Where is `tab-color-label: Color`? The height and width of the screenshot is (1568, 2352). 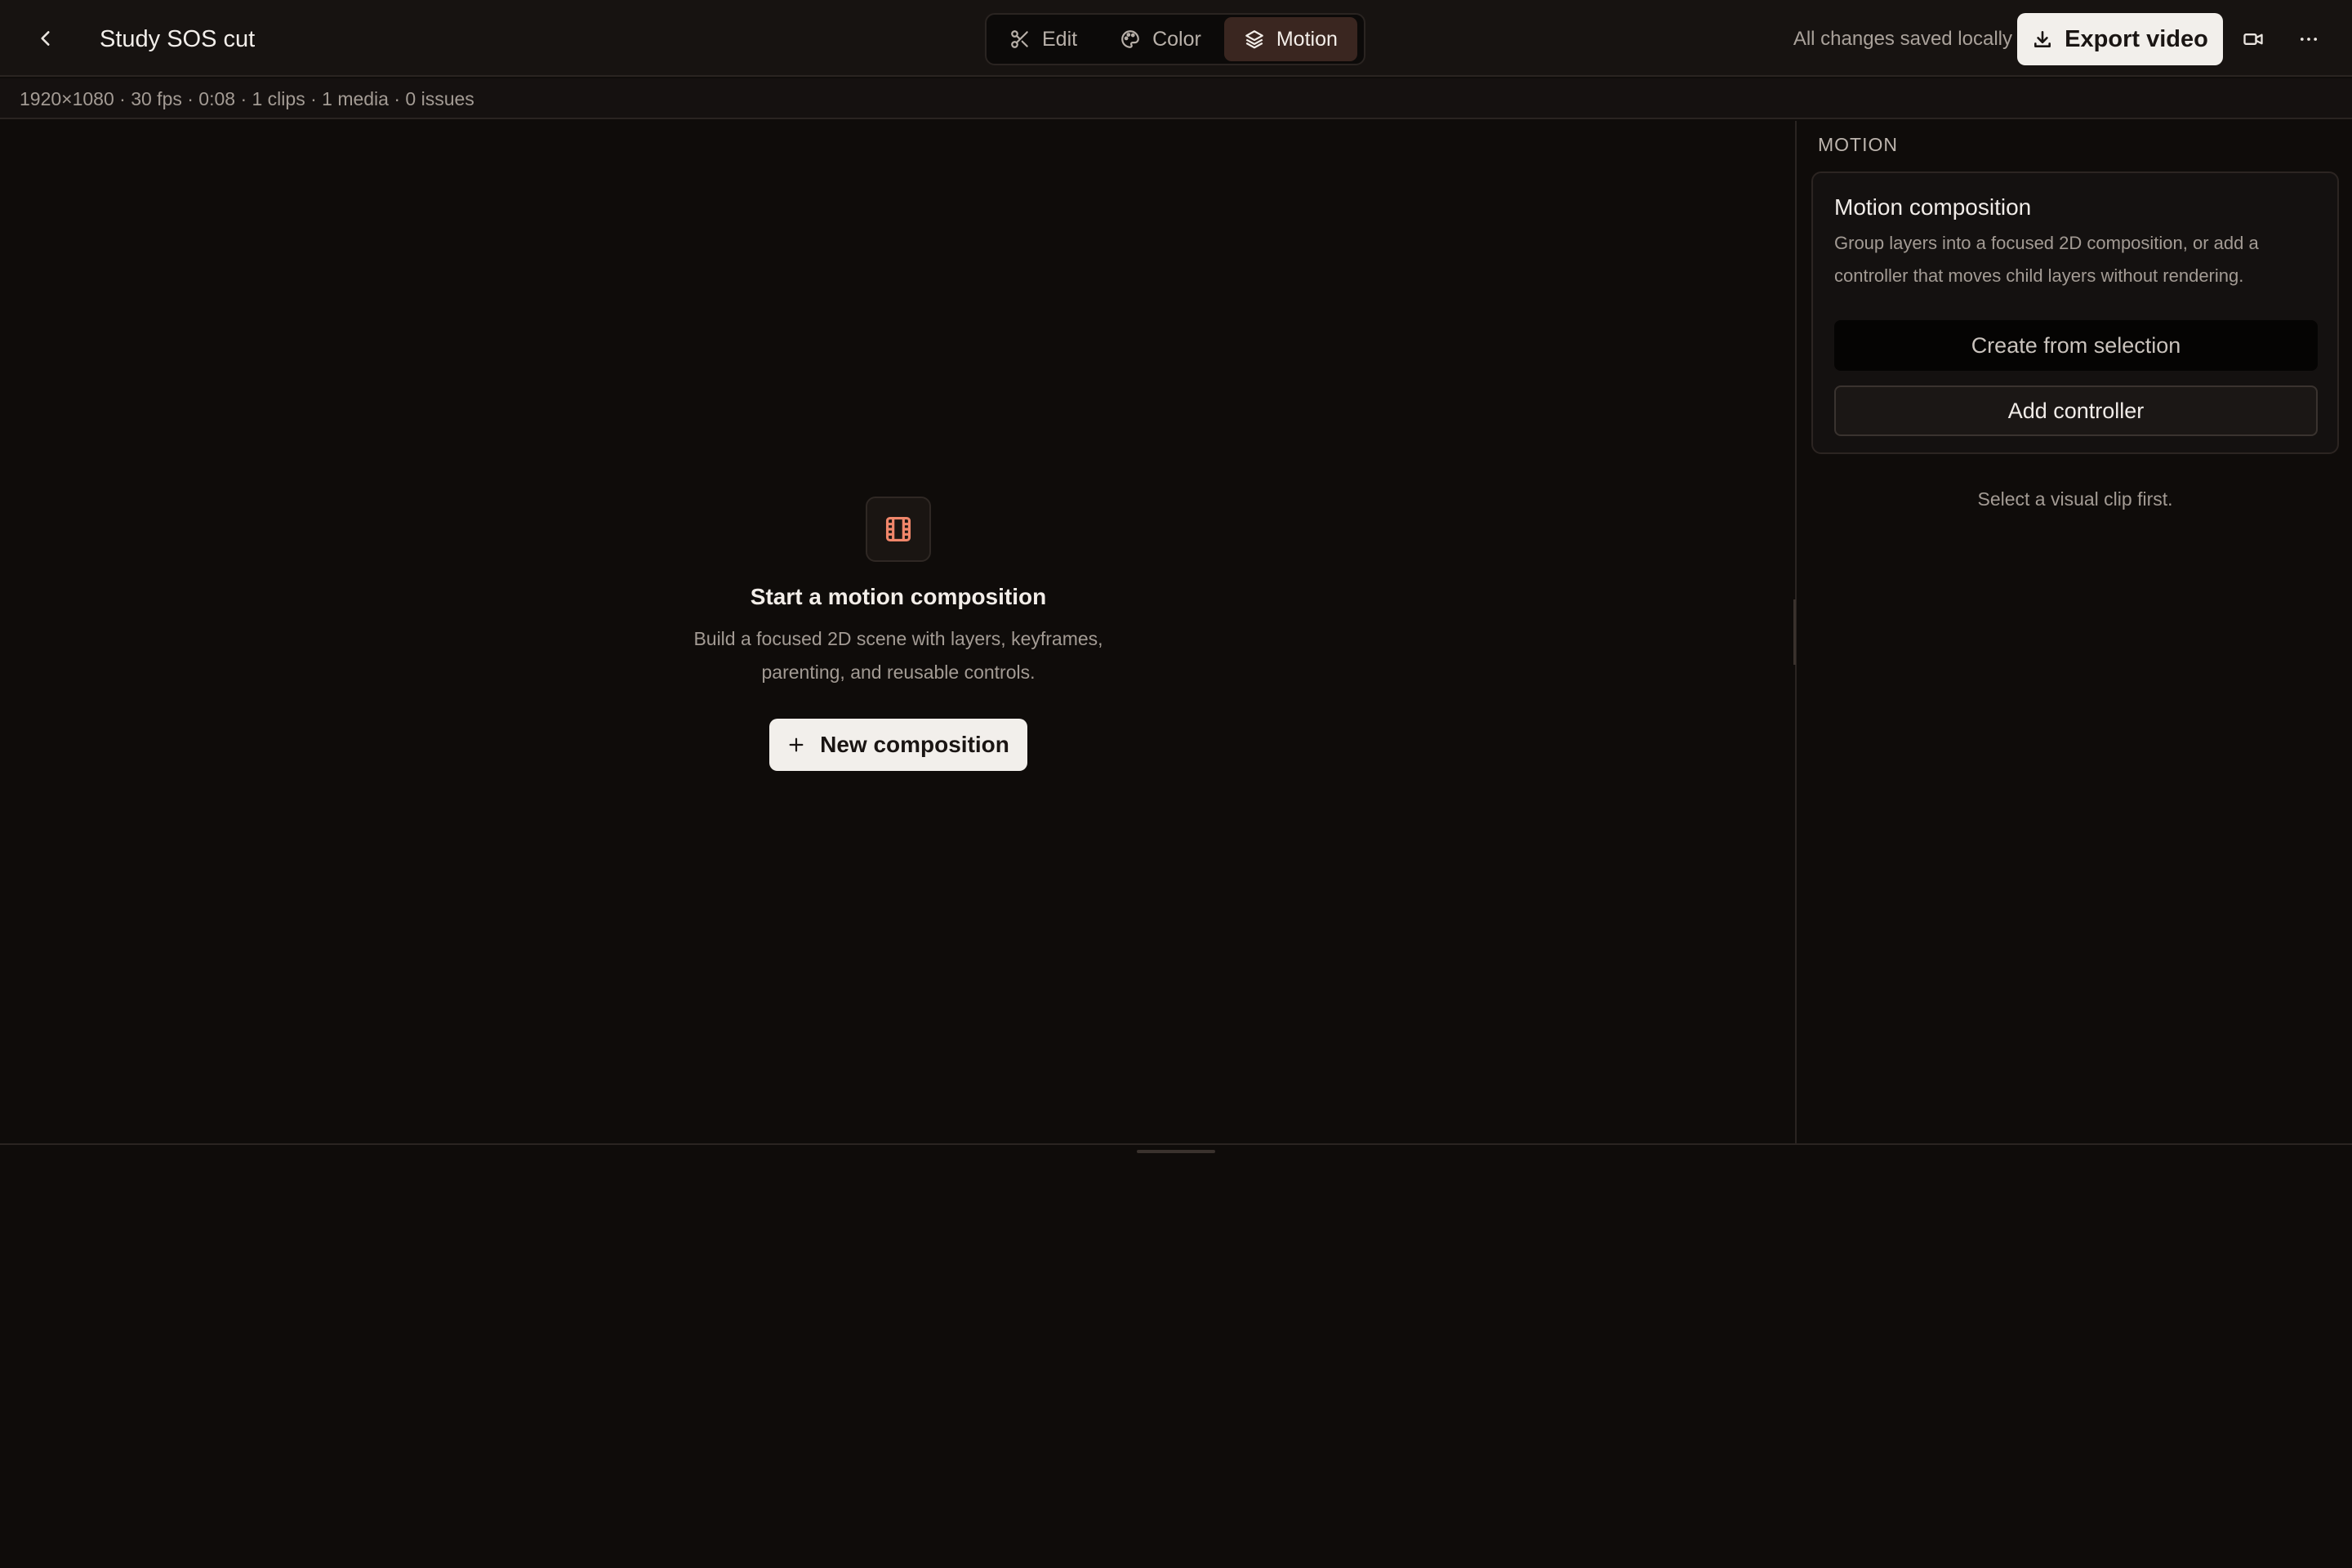
tab-color-label: Color is located at coordinates (1176, 39).